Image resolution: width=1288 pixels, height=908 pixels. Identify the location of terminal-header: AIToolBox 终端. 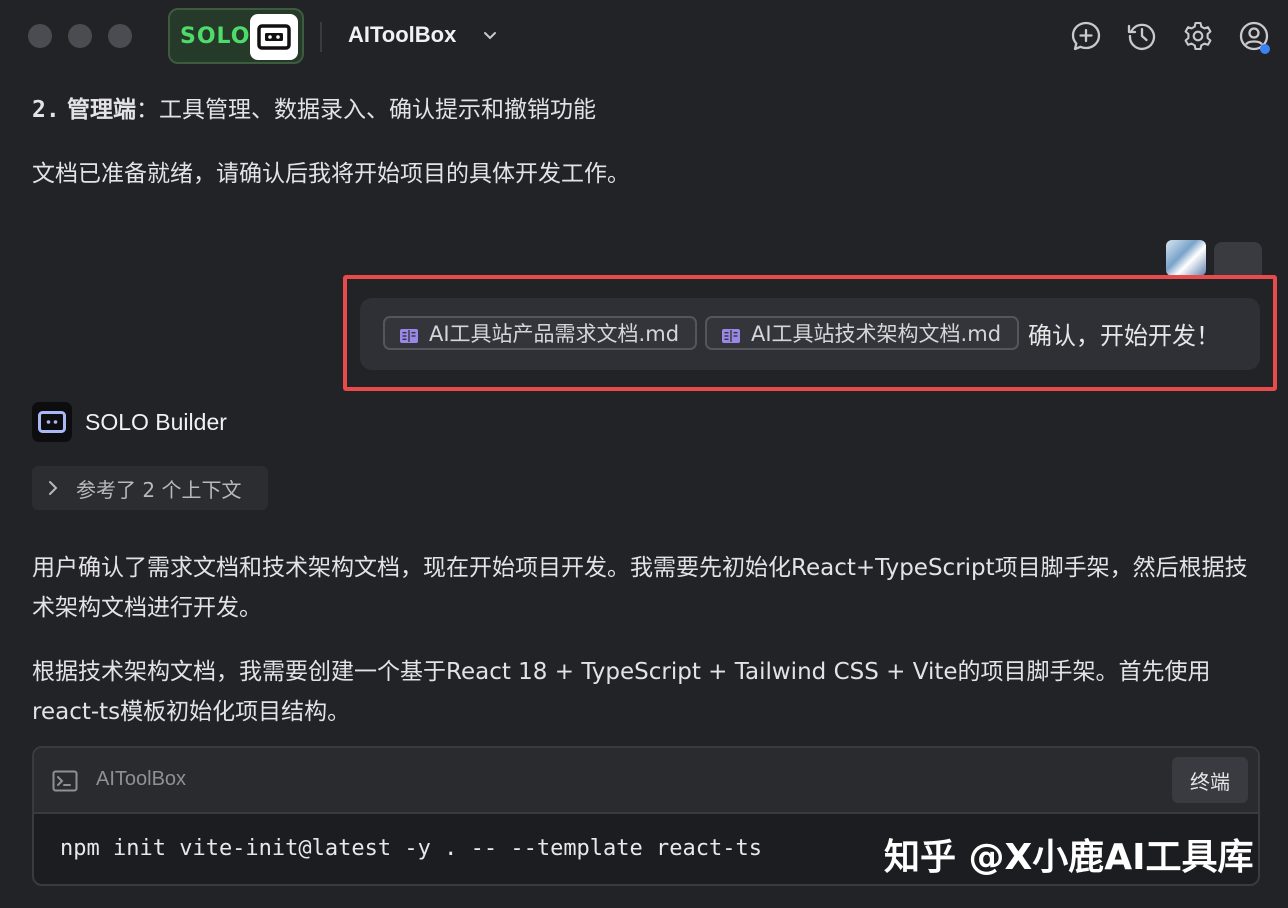
(646, 781).